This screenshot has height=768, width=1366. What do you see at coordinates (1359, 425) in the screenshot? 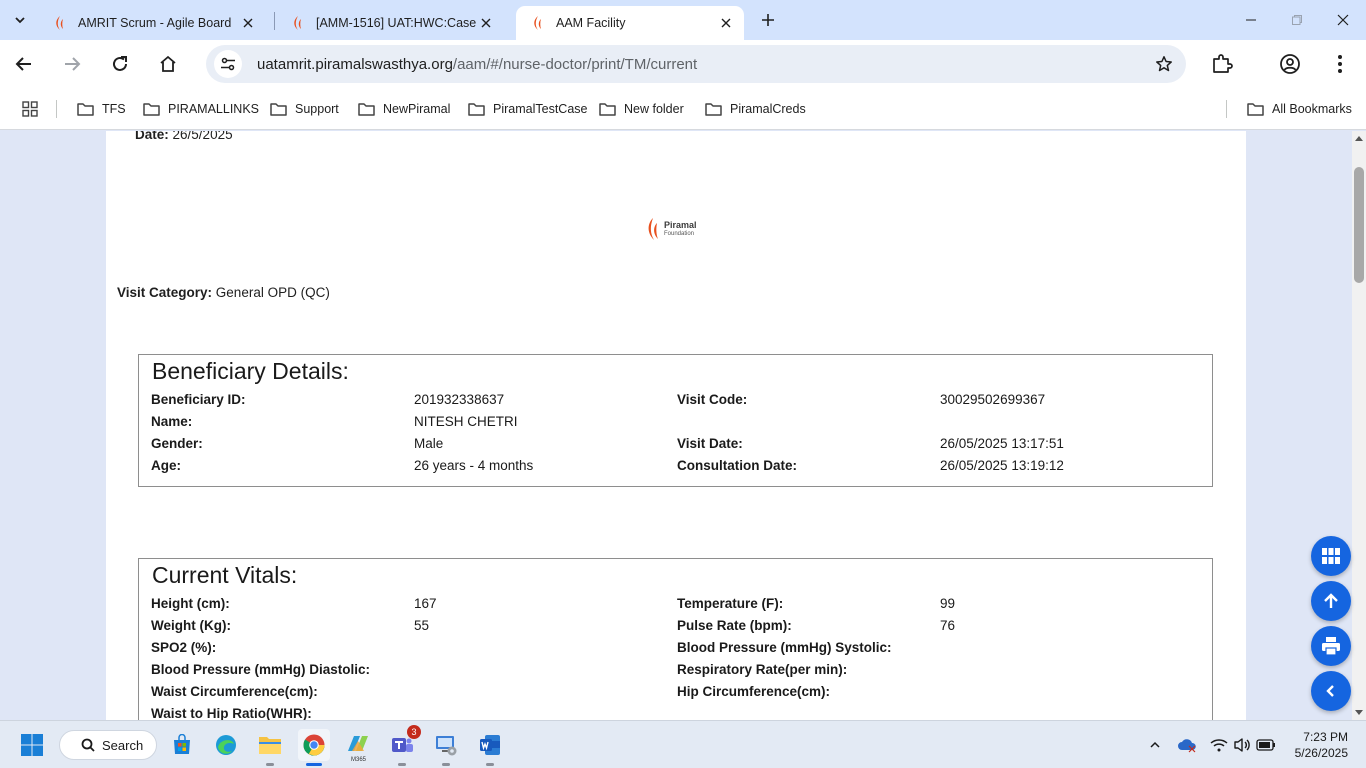
I see `page-scrollbar` at bounding box center [1359, 425].